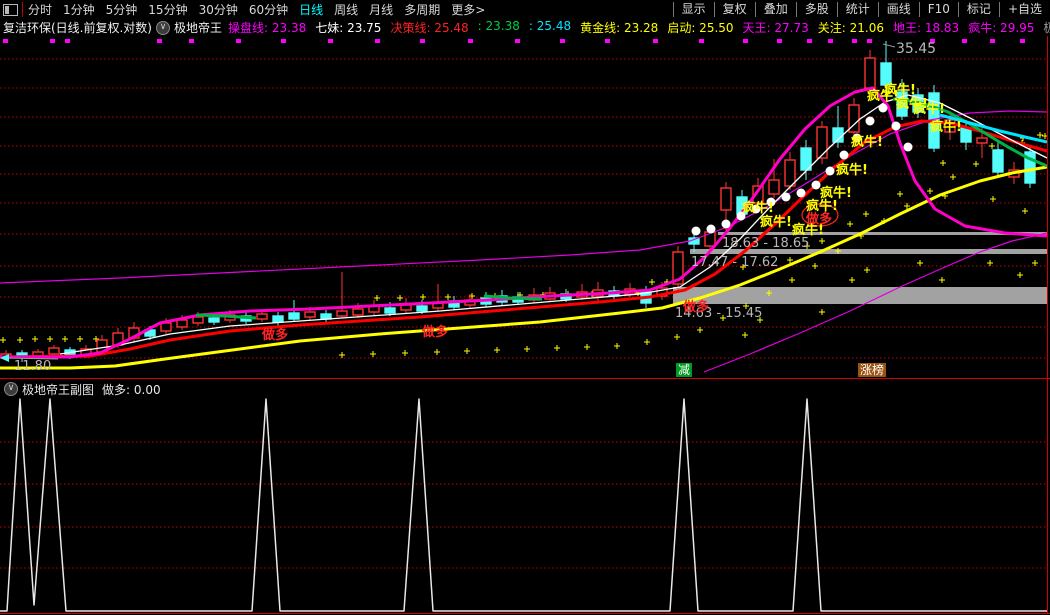 The height and width of the screenshot is (615, 1050). What do you see at coordinates (619, 28) in the screenshot?
I see `indicator-value-5: 黄金线: 23.28` at bounding box center [619, 28].